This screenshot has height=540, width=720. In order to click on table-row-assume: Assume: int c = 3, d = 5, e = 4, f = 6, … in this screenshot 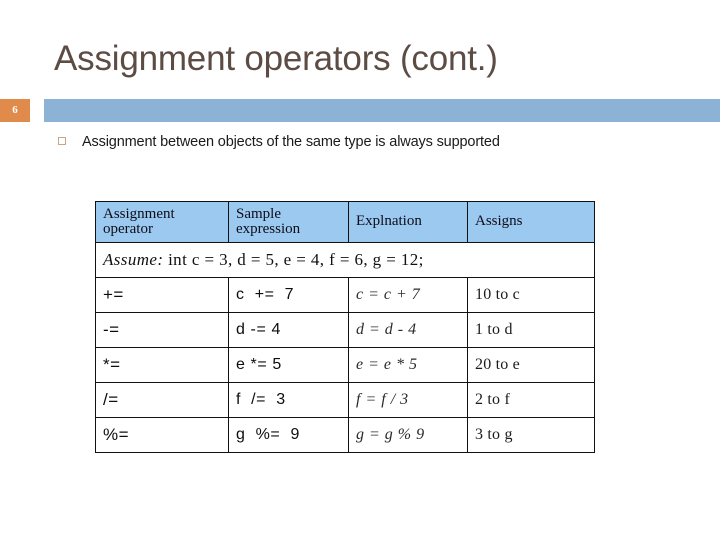, I will do `click(345, 260)`.